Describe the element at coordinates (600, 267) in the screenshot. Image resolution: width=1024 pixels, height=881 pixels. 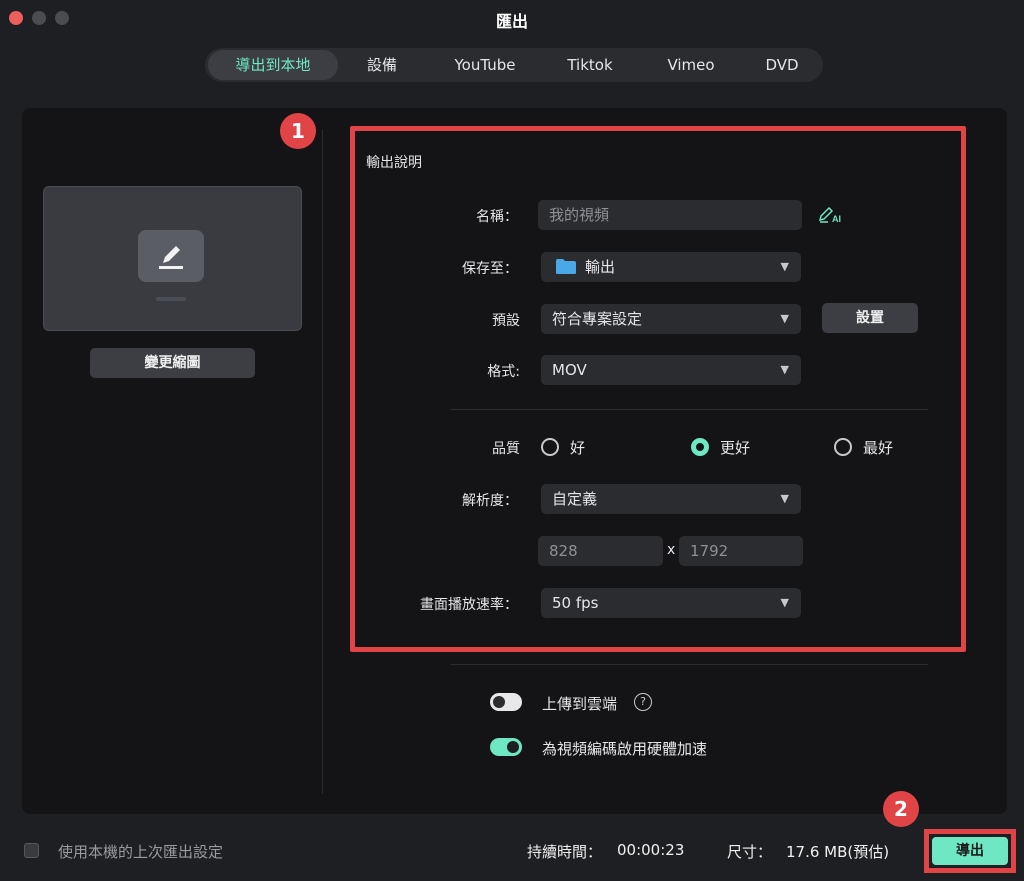
I see `save-to-value: 輸出` at that location.